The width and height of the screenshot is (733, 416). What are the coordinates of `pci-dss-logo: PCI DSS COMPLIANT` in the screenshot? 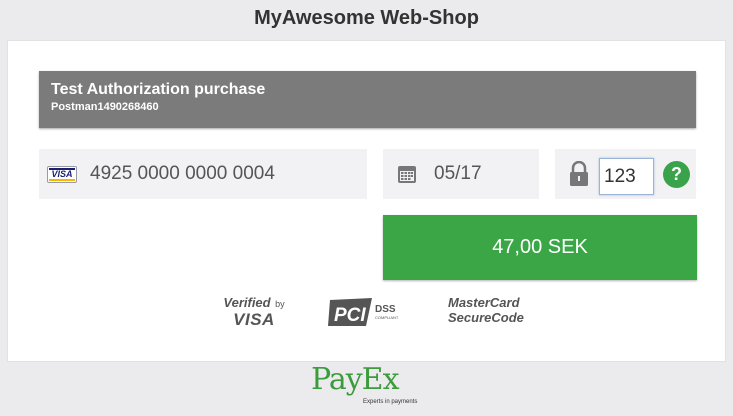 It's located at (368, 314).